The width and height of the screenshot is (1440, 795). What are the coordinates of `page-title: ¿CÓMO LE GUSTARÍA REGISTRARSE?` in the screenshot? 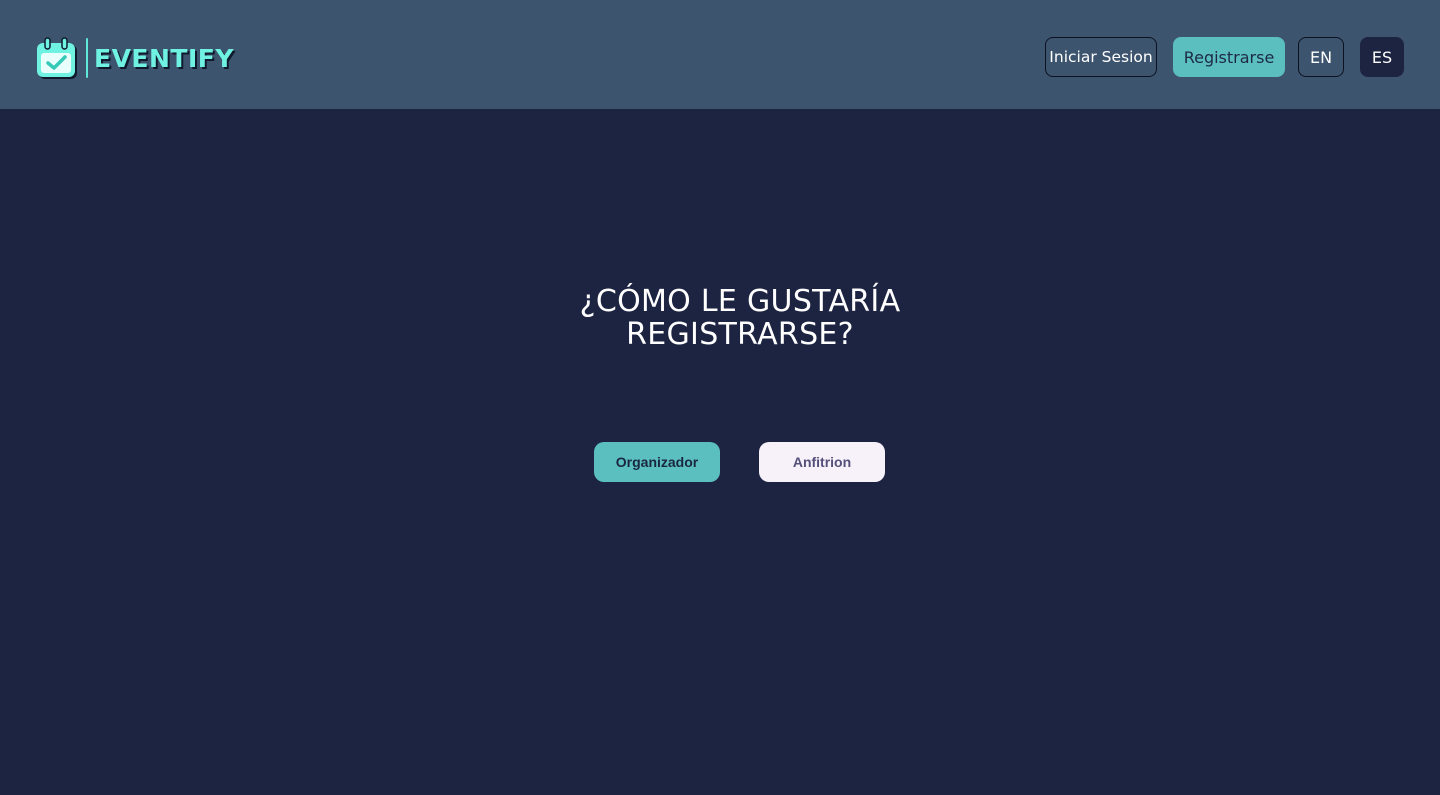 It's located at (740, 318).